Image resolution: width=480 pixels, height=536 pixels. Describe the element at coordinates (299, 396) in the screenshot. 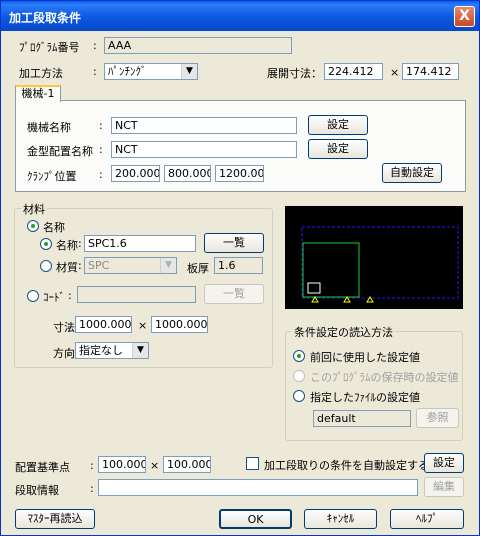

I see `load-file-radio` at that location.